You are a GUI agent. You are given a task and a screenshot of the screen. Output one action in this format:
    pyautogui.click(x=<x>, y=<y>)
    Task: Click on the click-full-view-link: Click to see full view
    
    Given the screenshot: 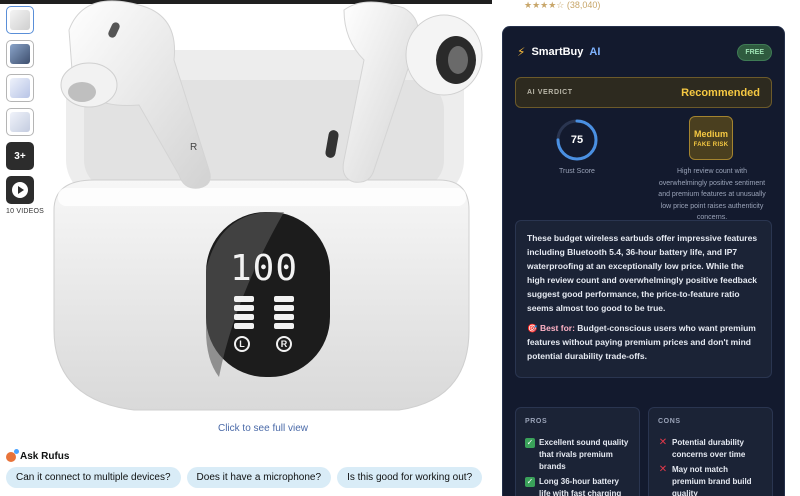 What is the action you would take?
    pyautogui.click(x=263, y=428)
    